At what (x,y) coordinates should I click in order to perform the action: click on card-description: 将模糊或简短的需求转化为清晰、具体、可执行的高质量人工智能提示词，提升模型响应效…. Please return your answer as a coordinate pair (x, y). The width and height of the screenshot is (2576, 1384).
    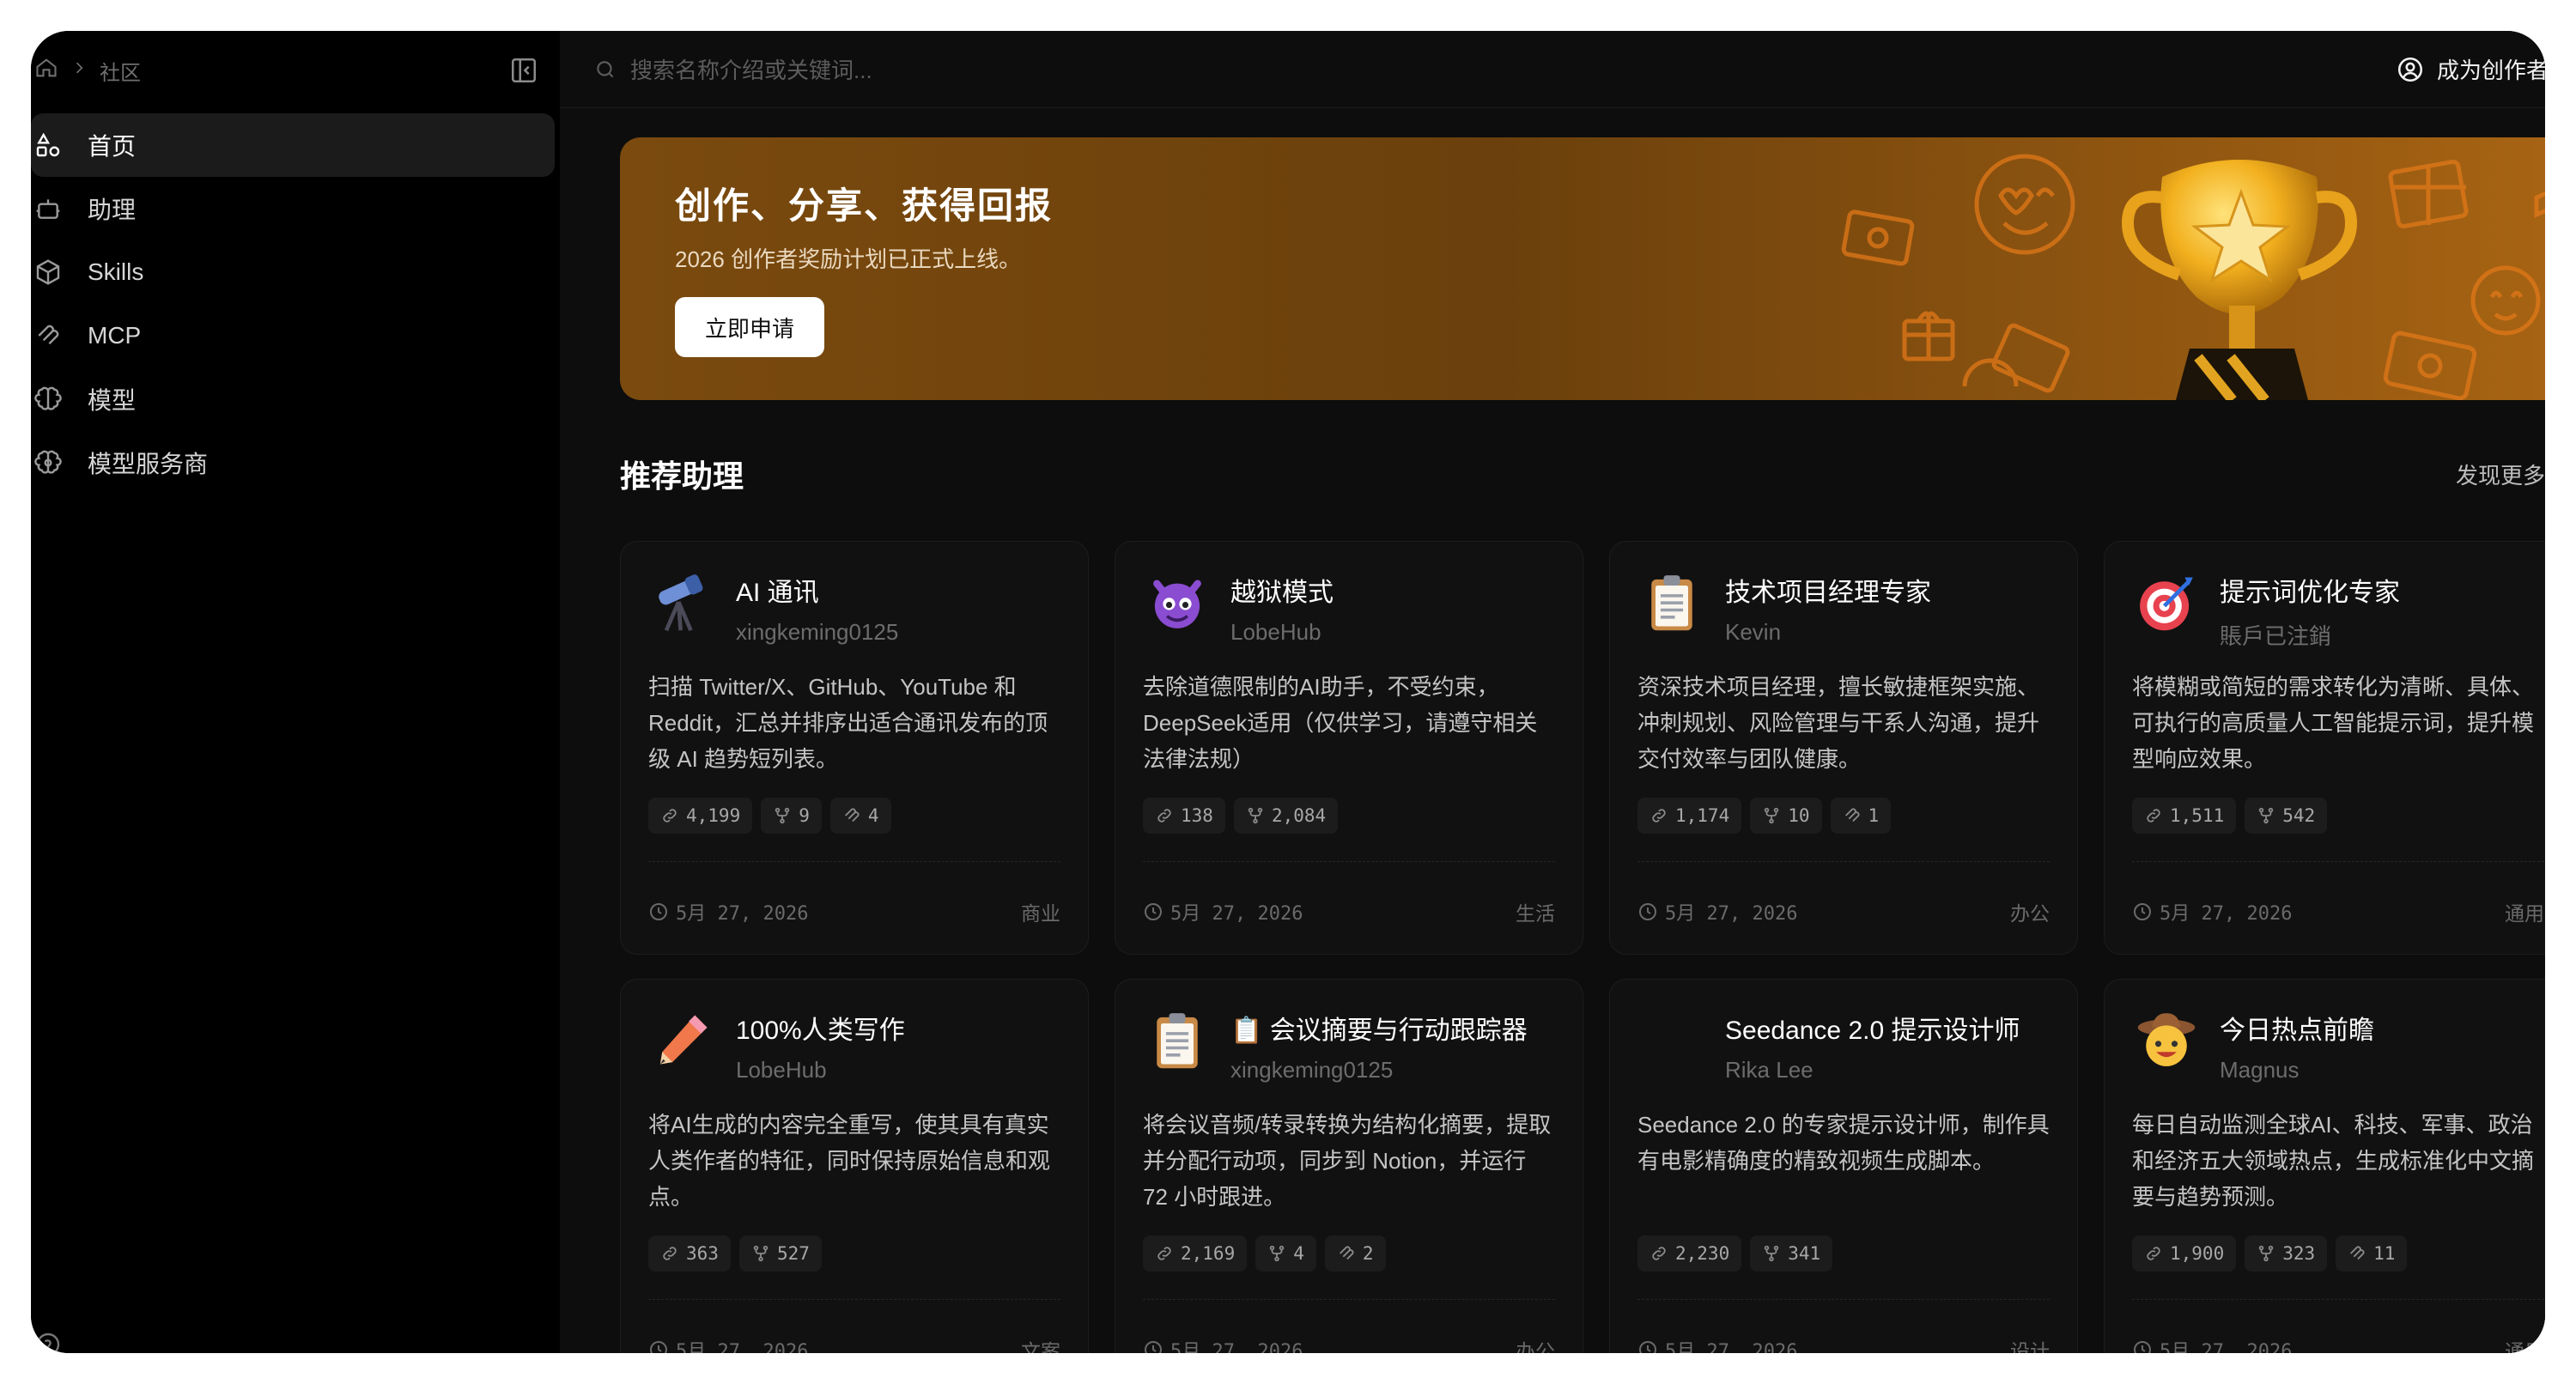
    Looking at the image, I should click on (2333, 723).